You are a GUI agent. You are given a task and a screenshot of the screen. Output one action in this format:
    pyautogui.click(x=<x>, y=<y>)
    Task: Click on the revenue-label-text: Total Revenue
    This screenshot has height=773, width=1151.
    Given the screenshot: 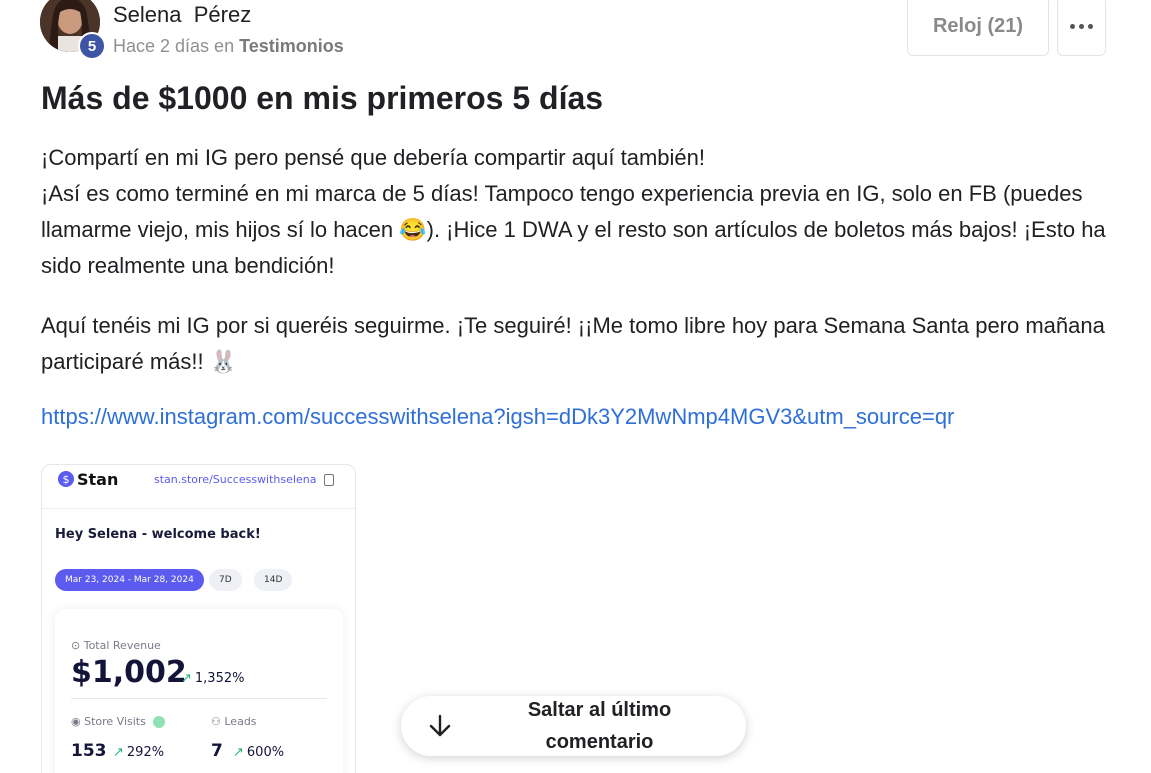 What is the action you would take?
    pyautogui.click(x=122, y=645)
    